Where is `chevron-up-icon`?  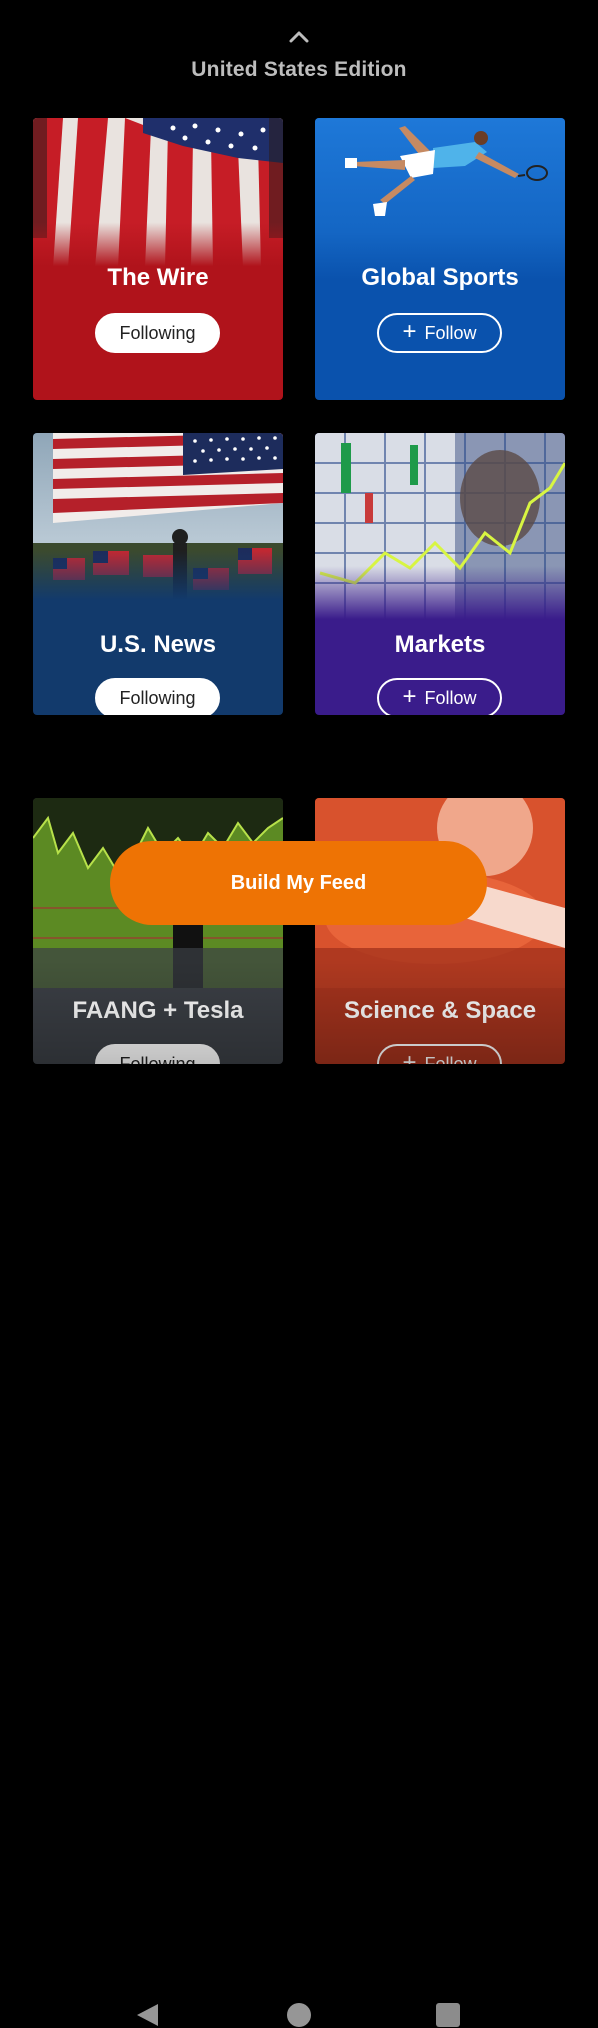
chevron-up-icon is located at coordinates (299, 36).